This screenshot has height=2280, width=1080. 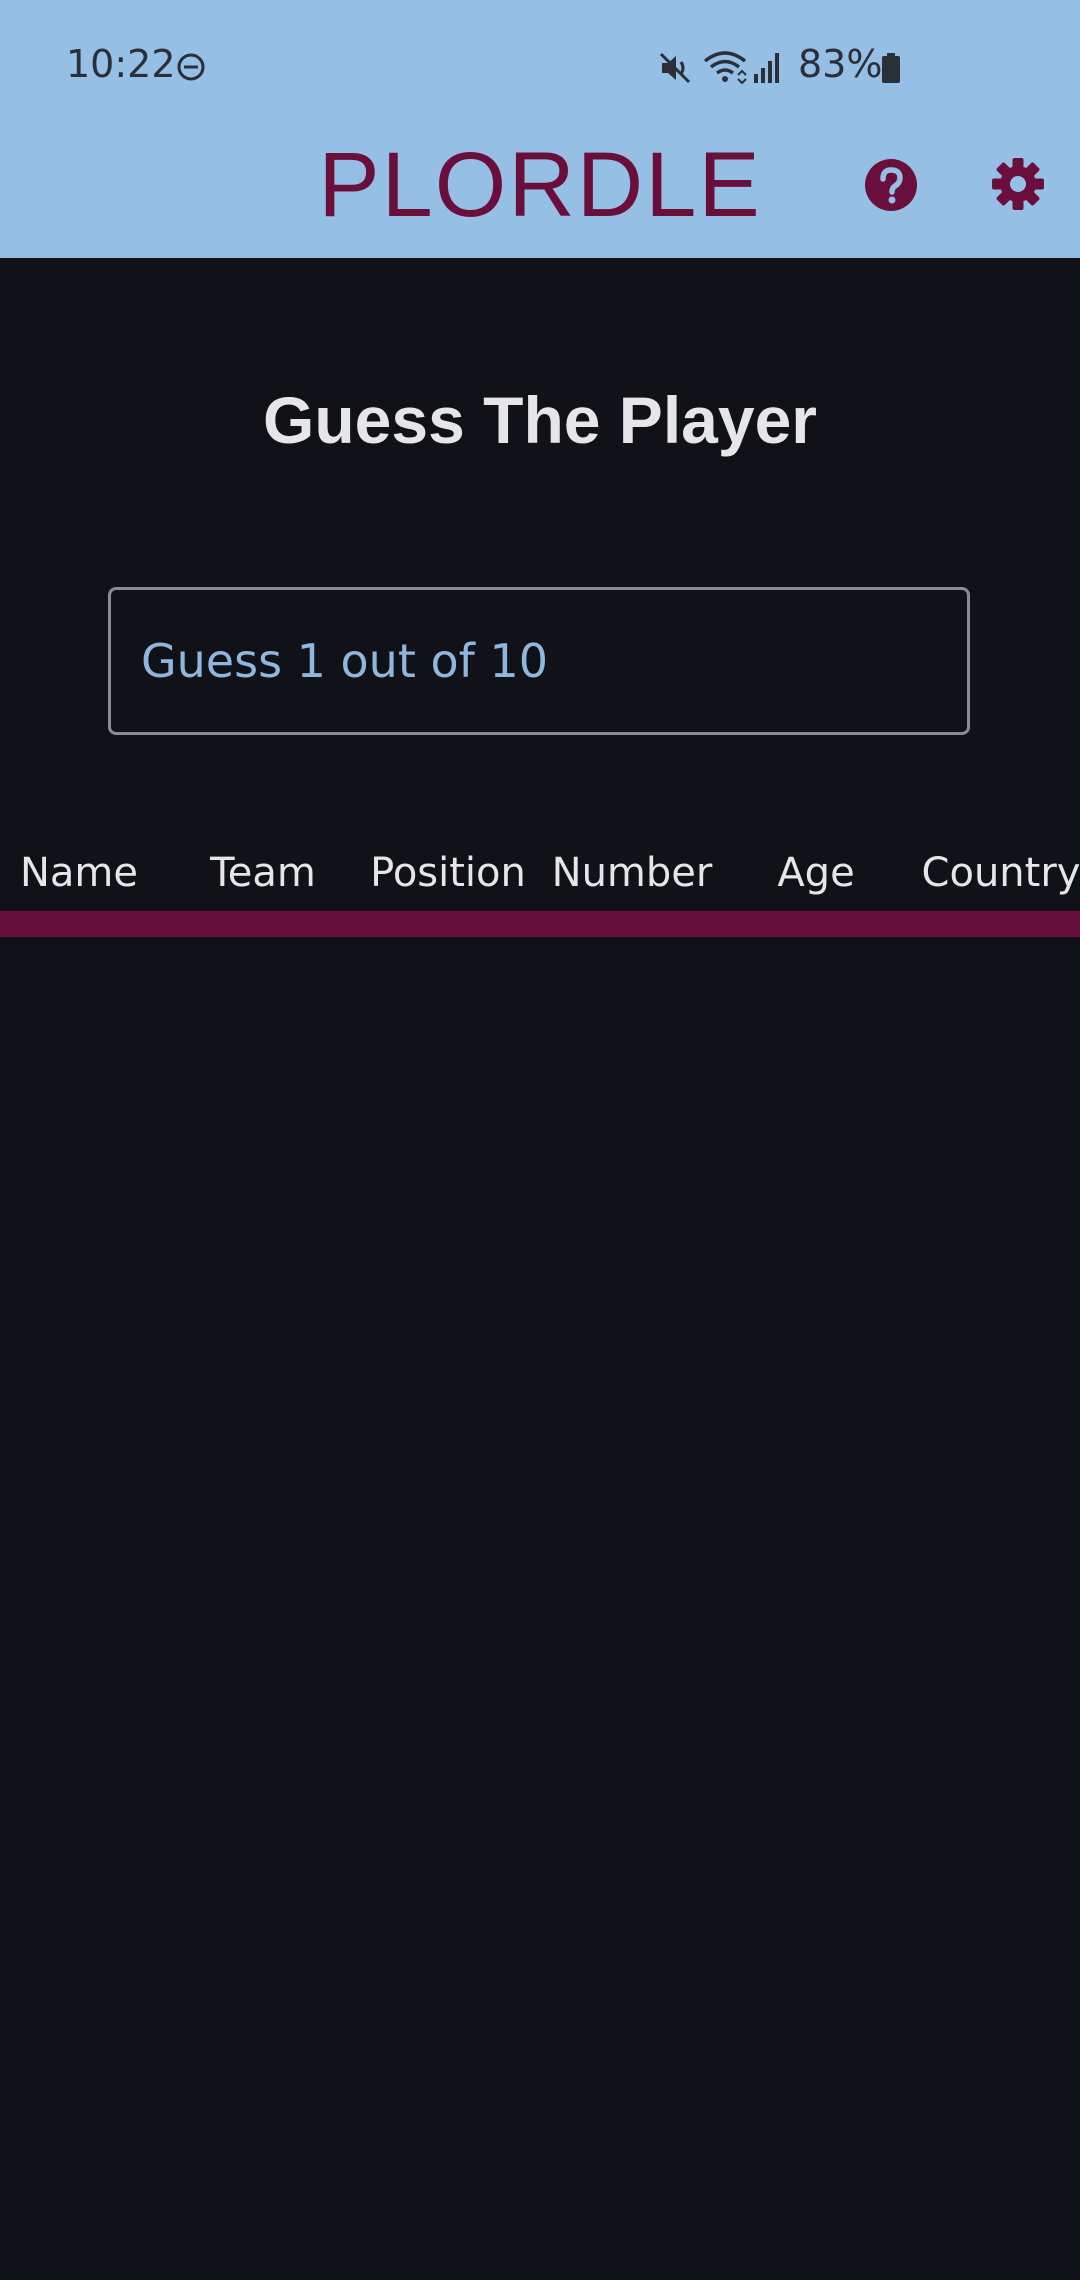 What do you see at coordinates (725, 68) in the screenshot?
I see `wifi-icon` at bounding box center [725, 68].